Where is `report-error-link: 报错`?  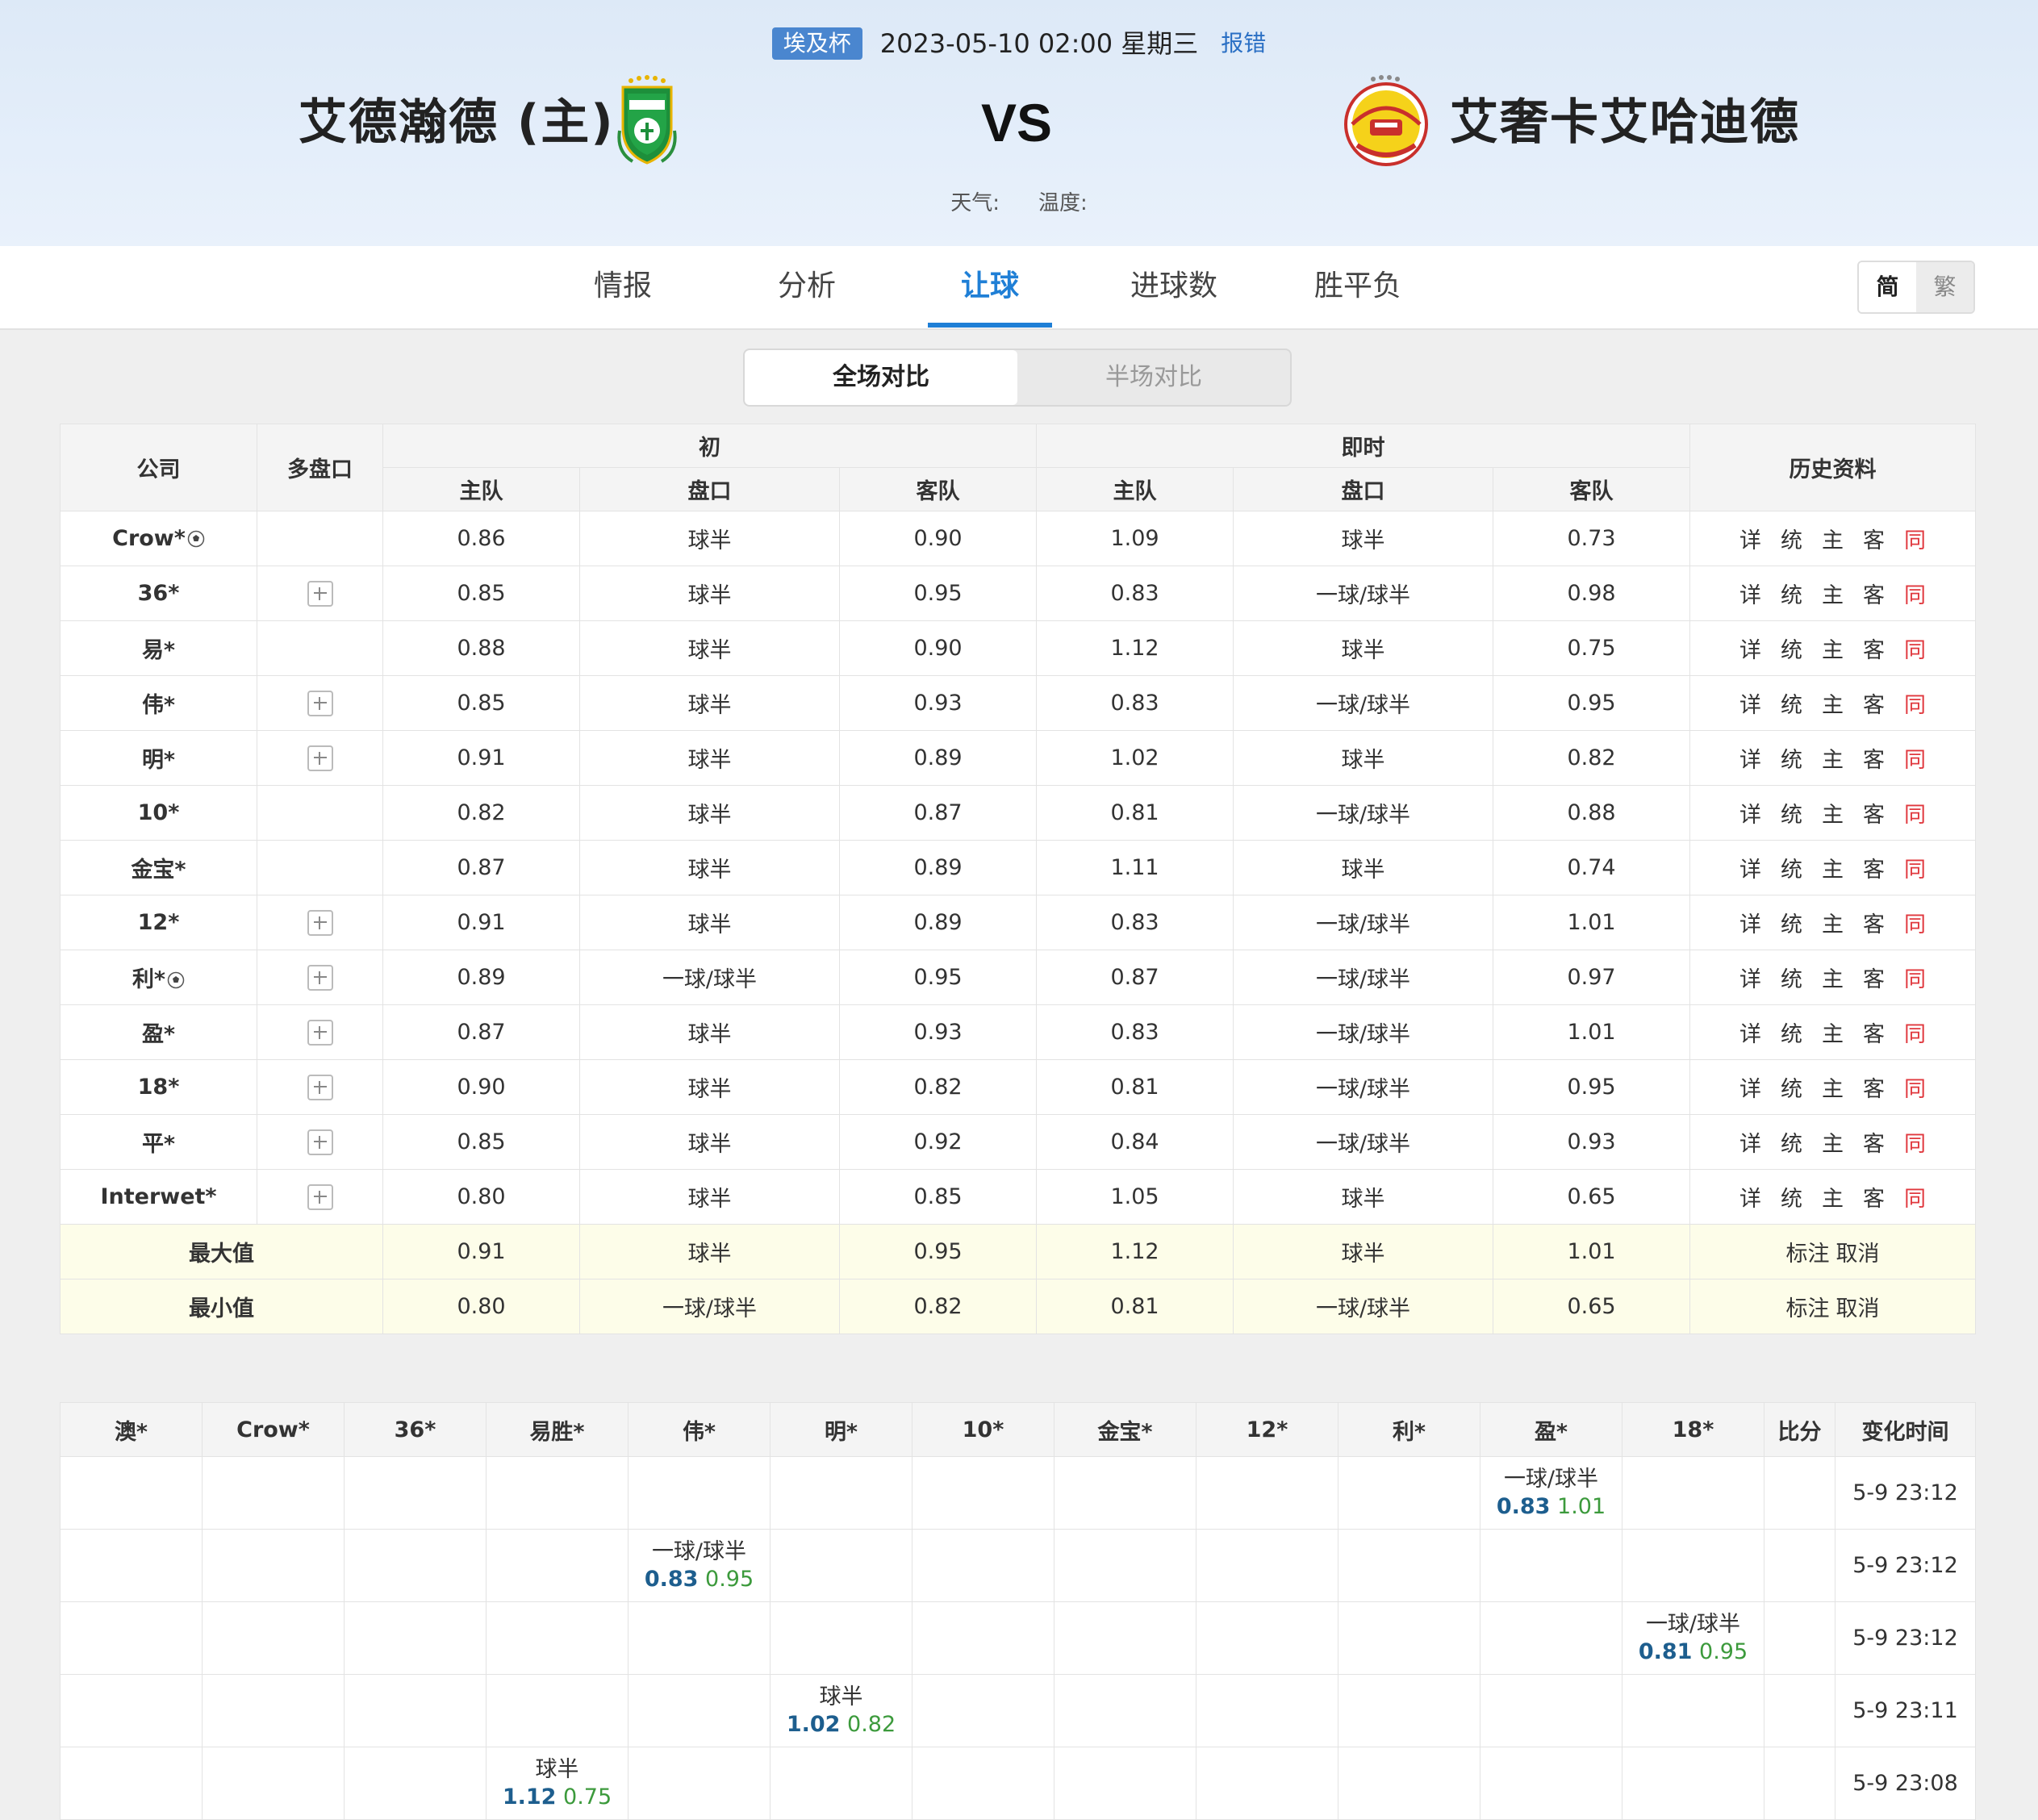 report-error-link: 报错 is located at coordinates (1243, 43).